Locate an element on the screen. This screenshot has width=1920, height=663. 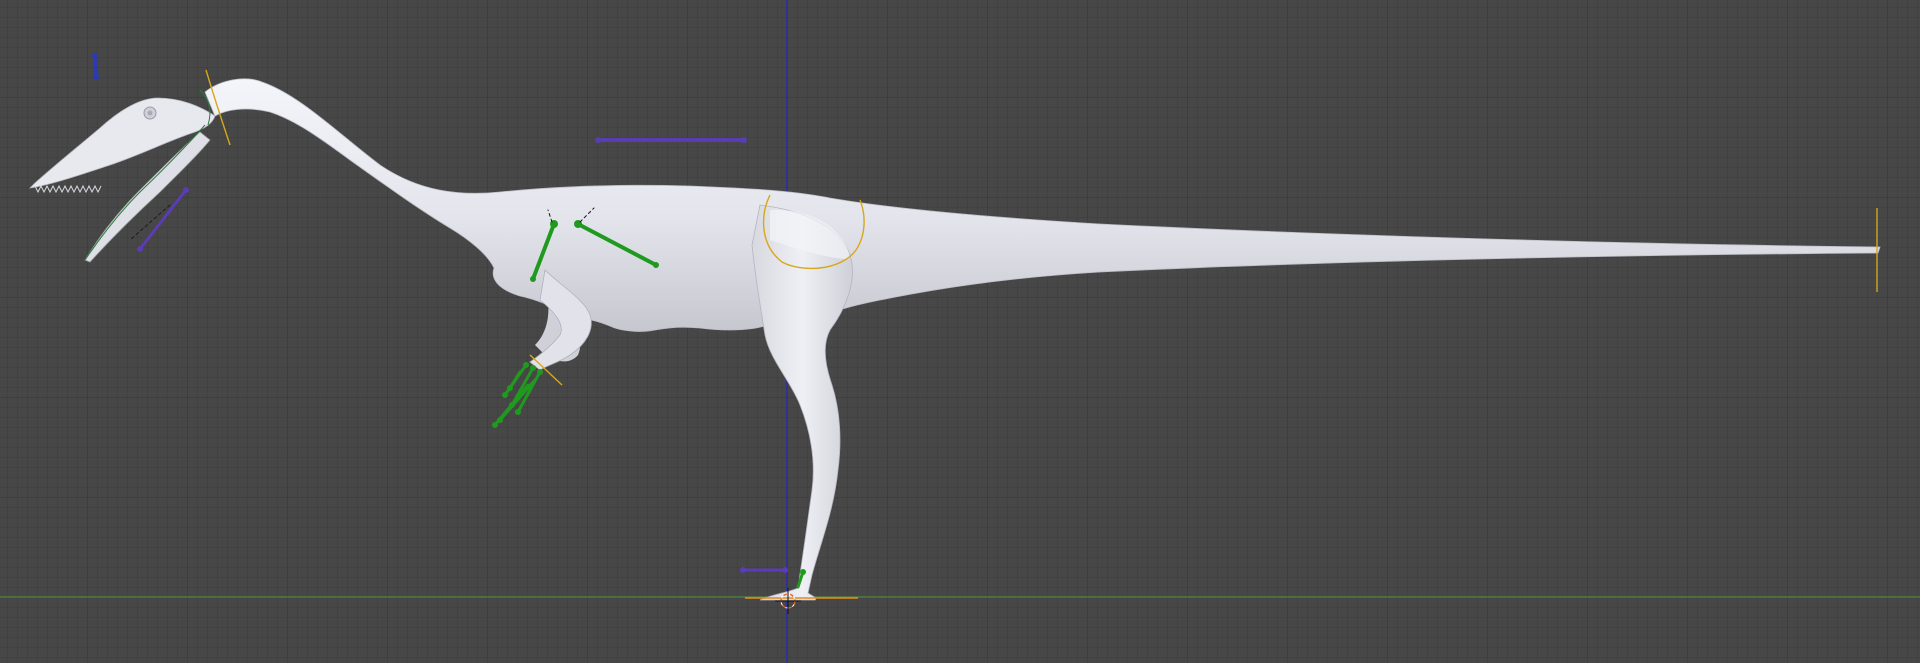
shoulder-bone-left-tail is located at coordinates (533, 279).